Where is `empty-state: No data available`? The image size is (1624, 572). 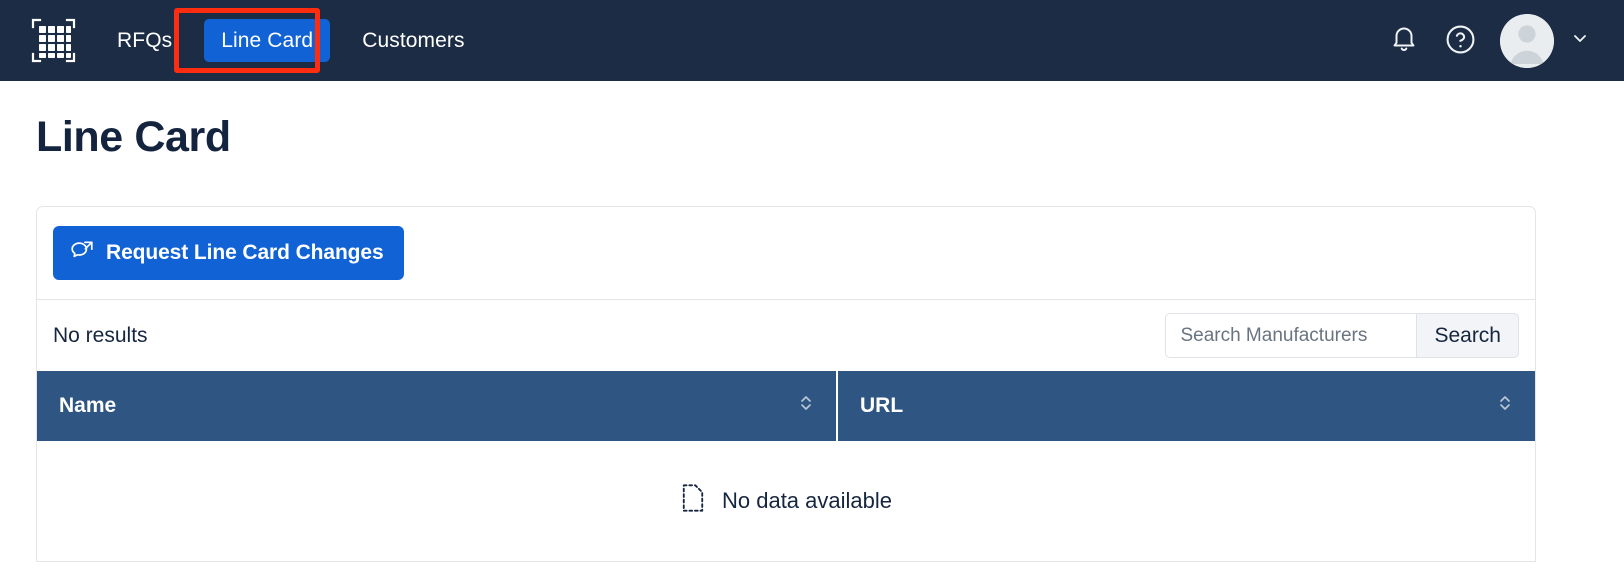
empty-state: No data available is located at coordinates (786, 501).